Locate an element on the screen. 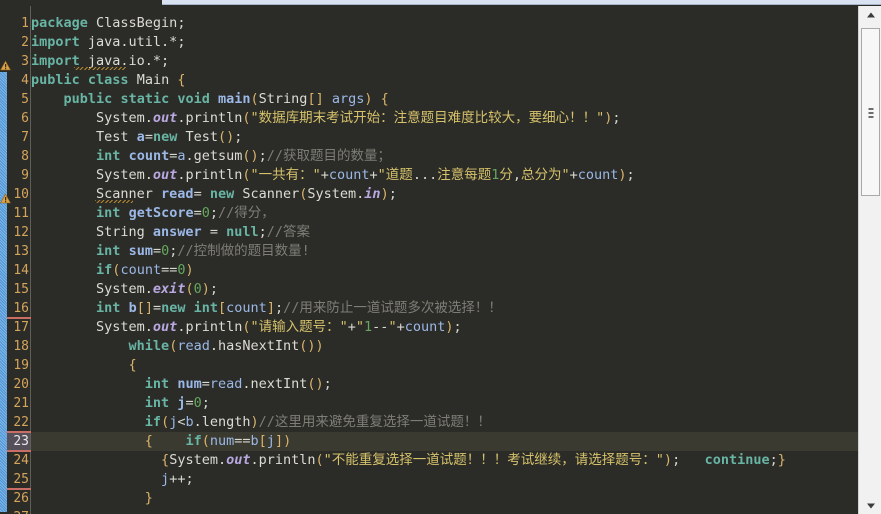 This screenshot has width=881, height=514. code-line: int num=read.nextInt(); is located at coordinates (181, 384).